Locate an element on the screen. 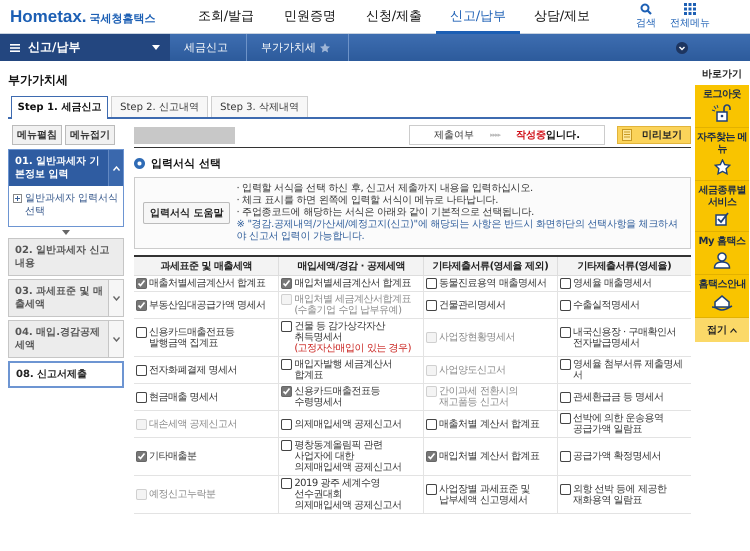 This screenshot has width=750, height=551. chevron-down-icon is located at coordinates (682, 48).